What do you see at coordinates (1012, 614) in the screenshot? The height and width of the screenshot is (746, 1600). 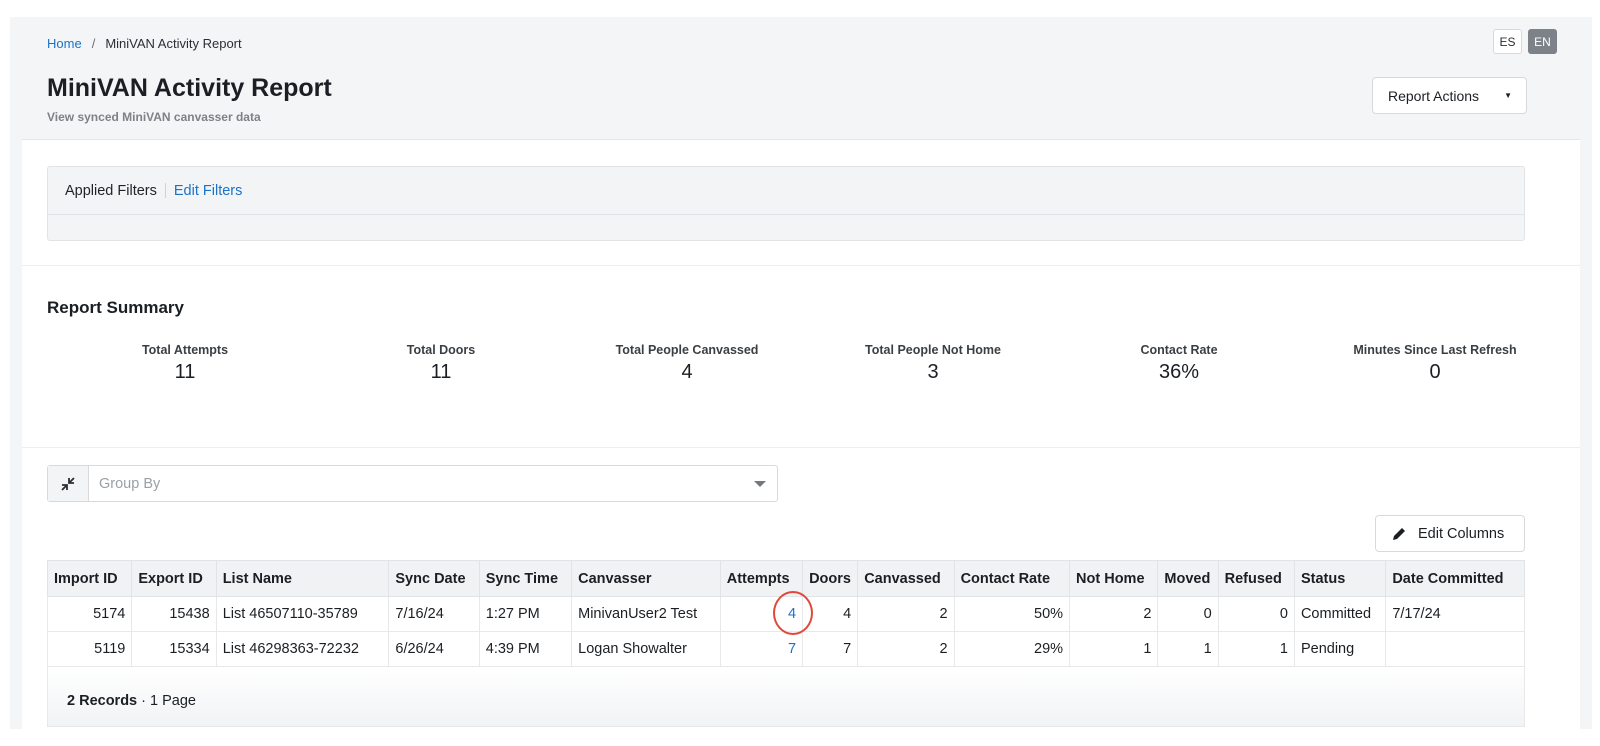 I see `cell-contact-rate: 50%` at bounding box center [1012, 614].